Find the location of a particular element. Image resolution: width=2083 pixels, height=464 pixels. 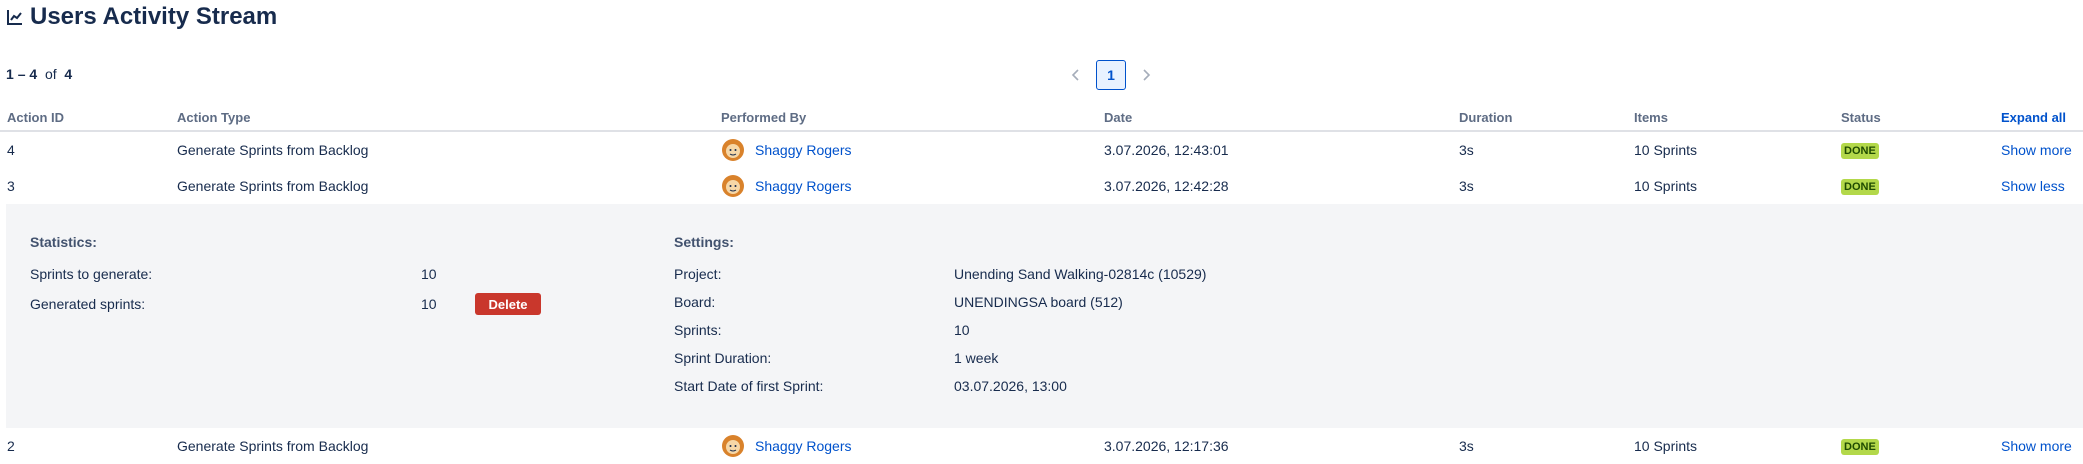

column-performed-by: Performed By is located at coordinates (764, 117).